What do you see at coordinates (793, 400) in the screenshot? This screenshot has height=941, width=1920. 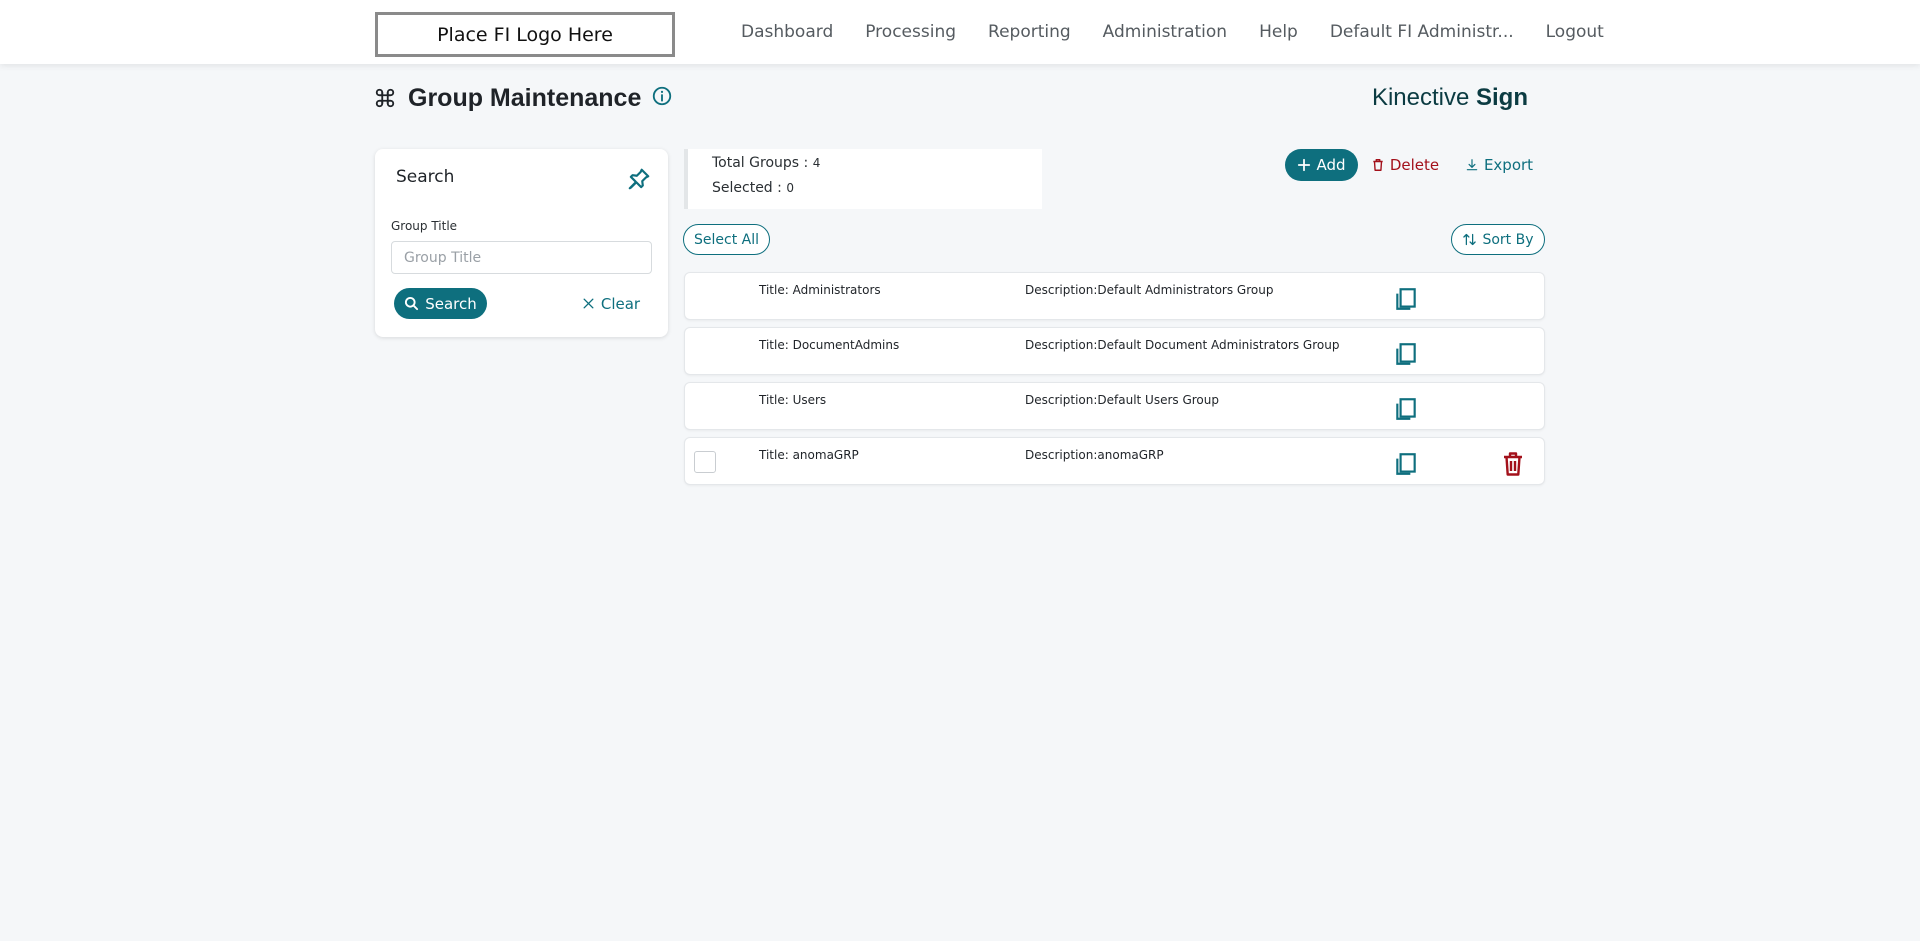 I see `group-title: Title: Users` at bounding box center [793, 400].